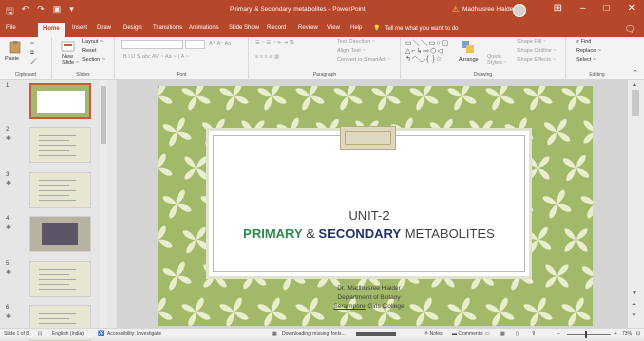  Describe the element at coordinates (534, 334) in the screenshot. I see `slideshow-view-icon: ⊽` at that location.